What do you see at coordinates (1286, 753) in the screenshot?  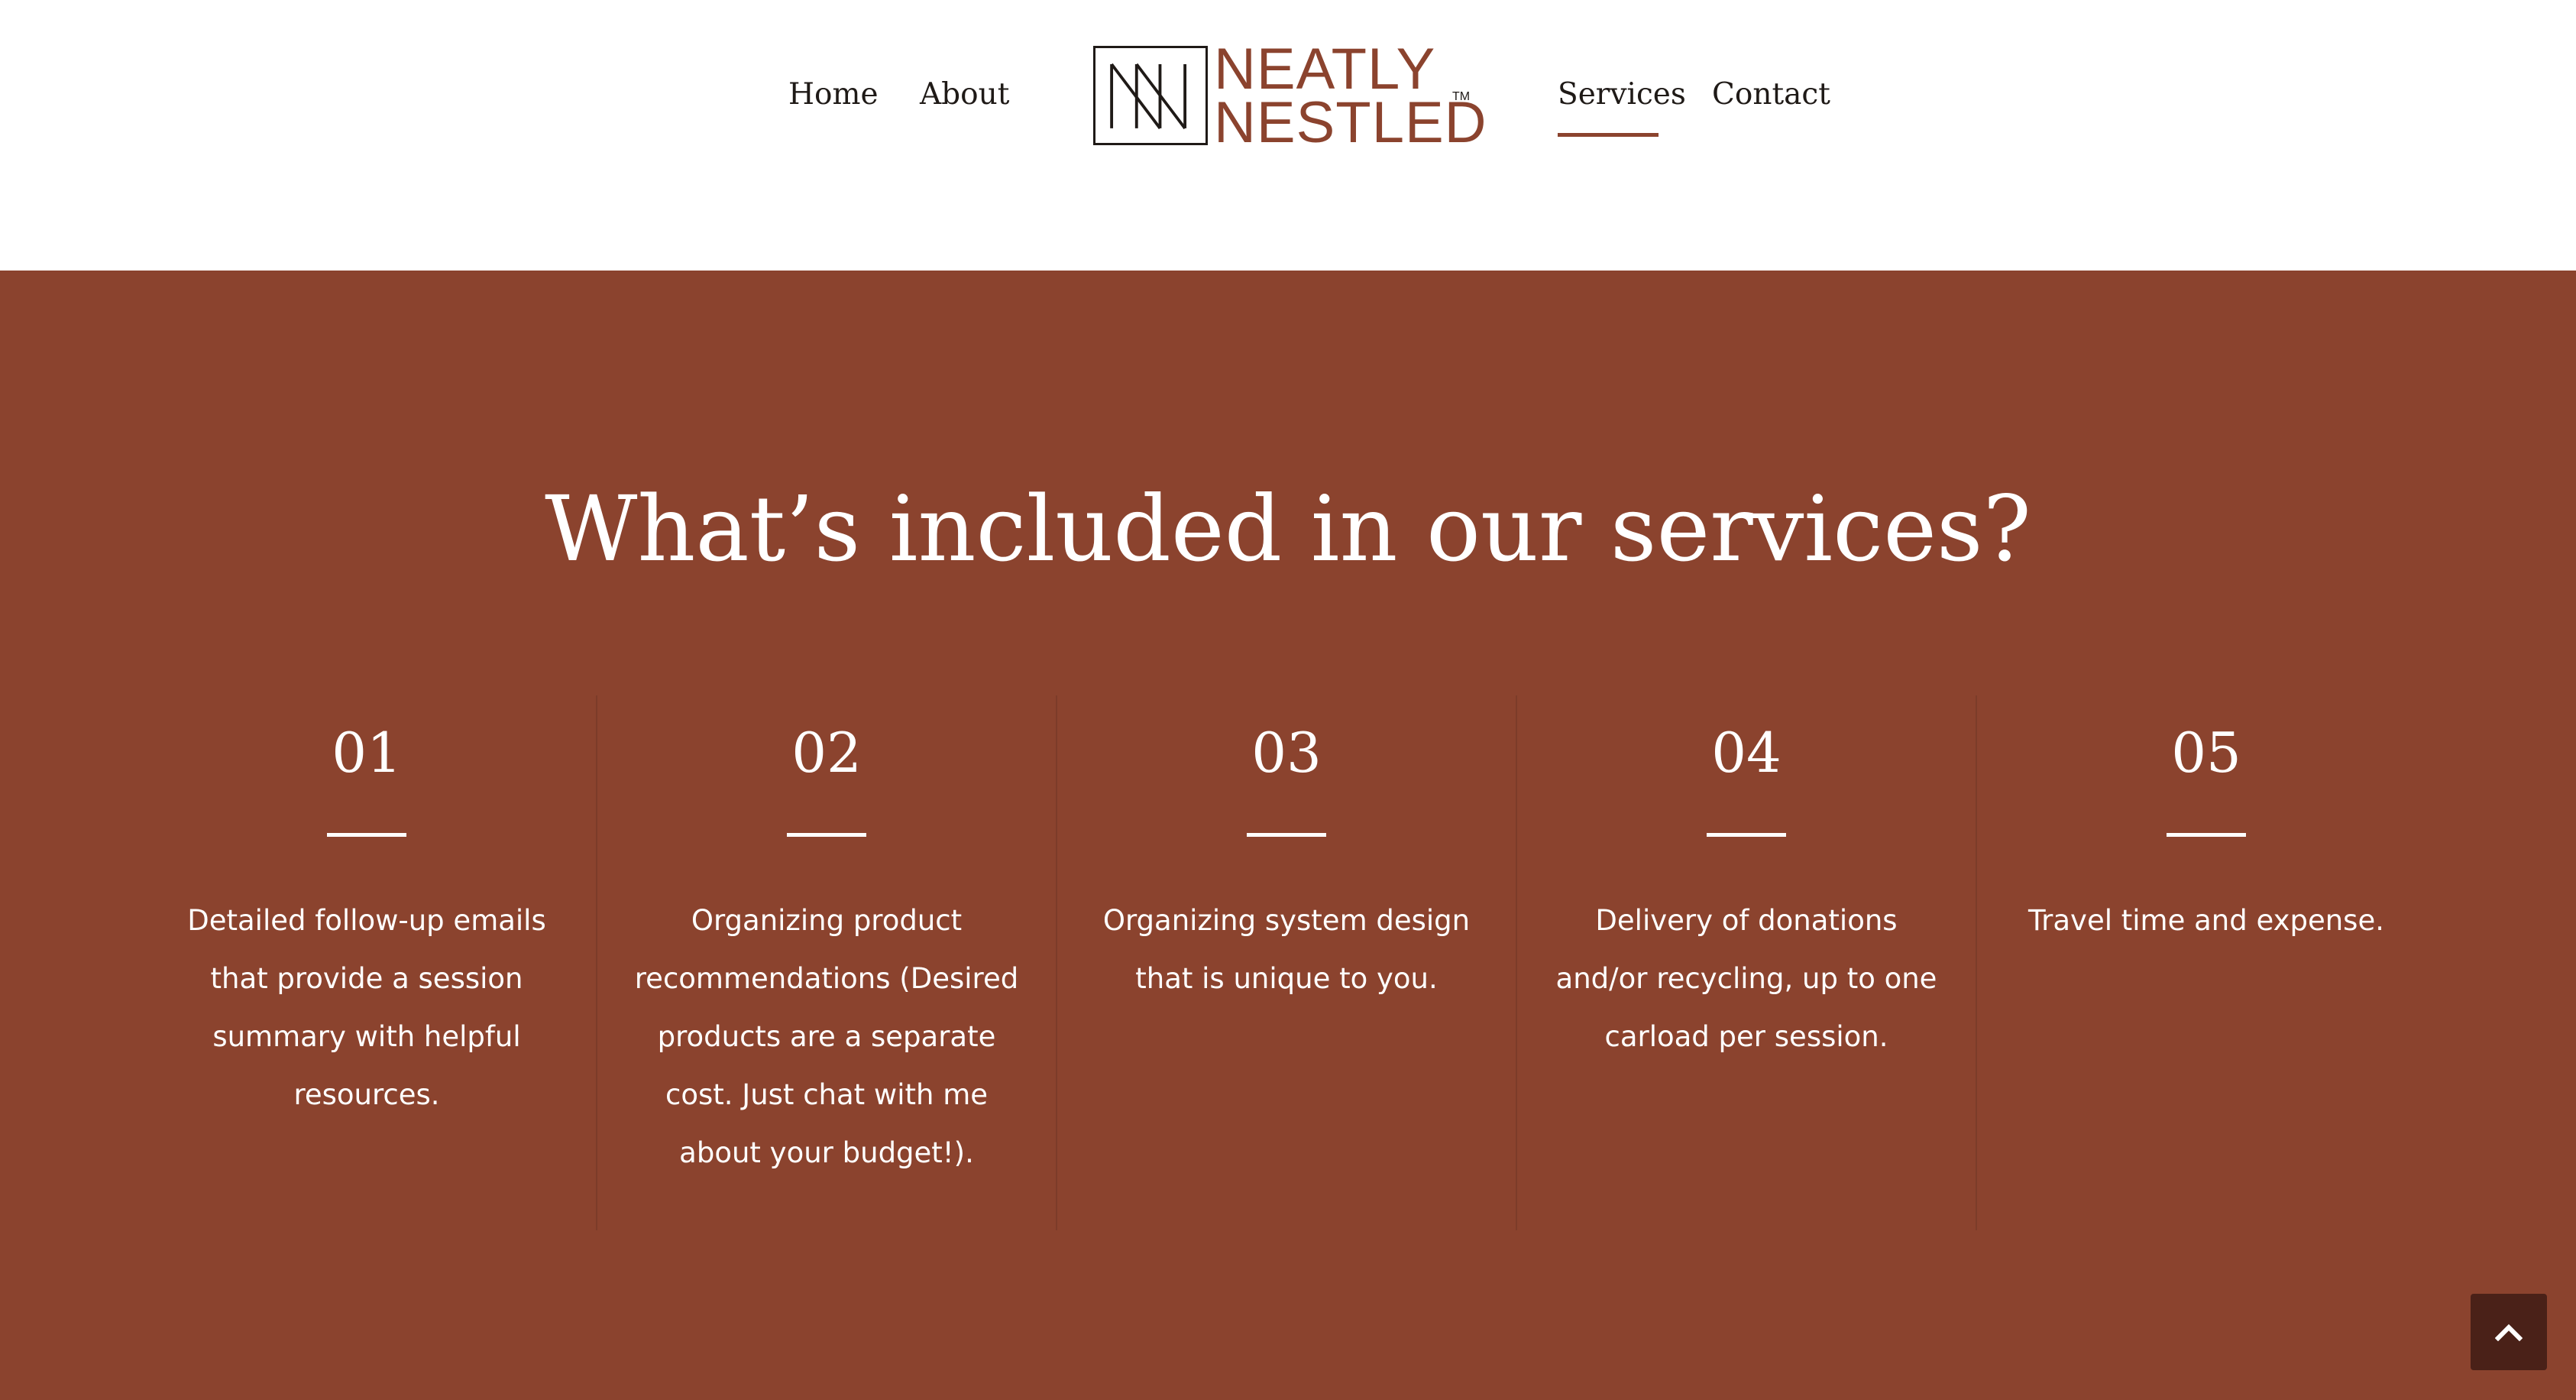 I see `service-number: 03` at bounding box center [1286, 753].